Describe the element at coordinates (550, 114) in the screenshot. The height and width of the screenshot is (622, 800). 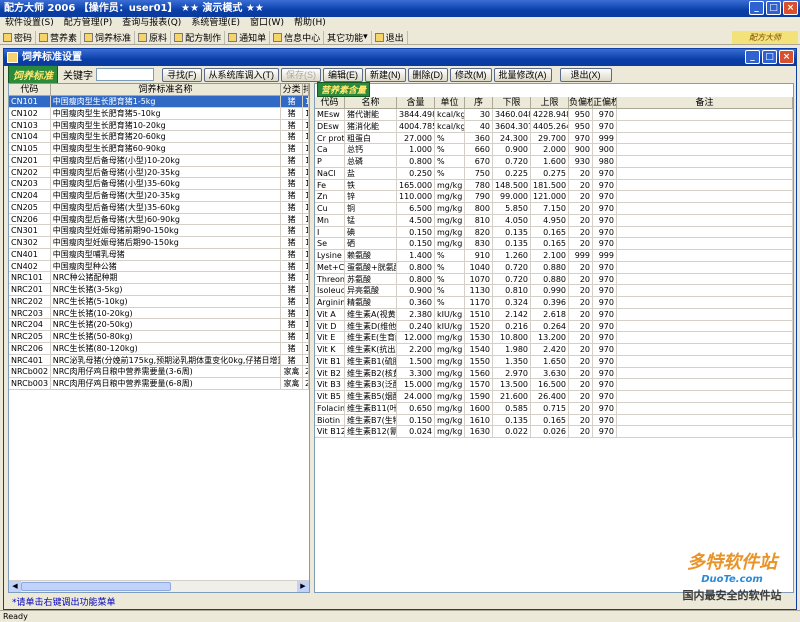
I see `cell-upper: 4228.948` at that location.